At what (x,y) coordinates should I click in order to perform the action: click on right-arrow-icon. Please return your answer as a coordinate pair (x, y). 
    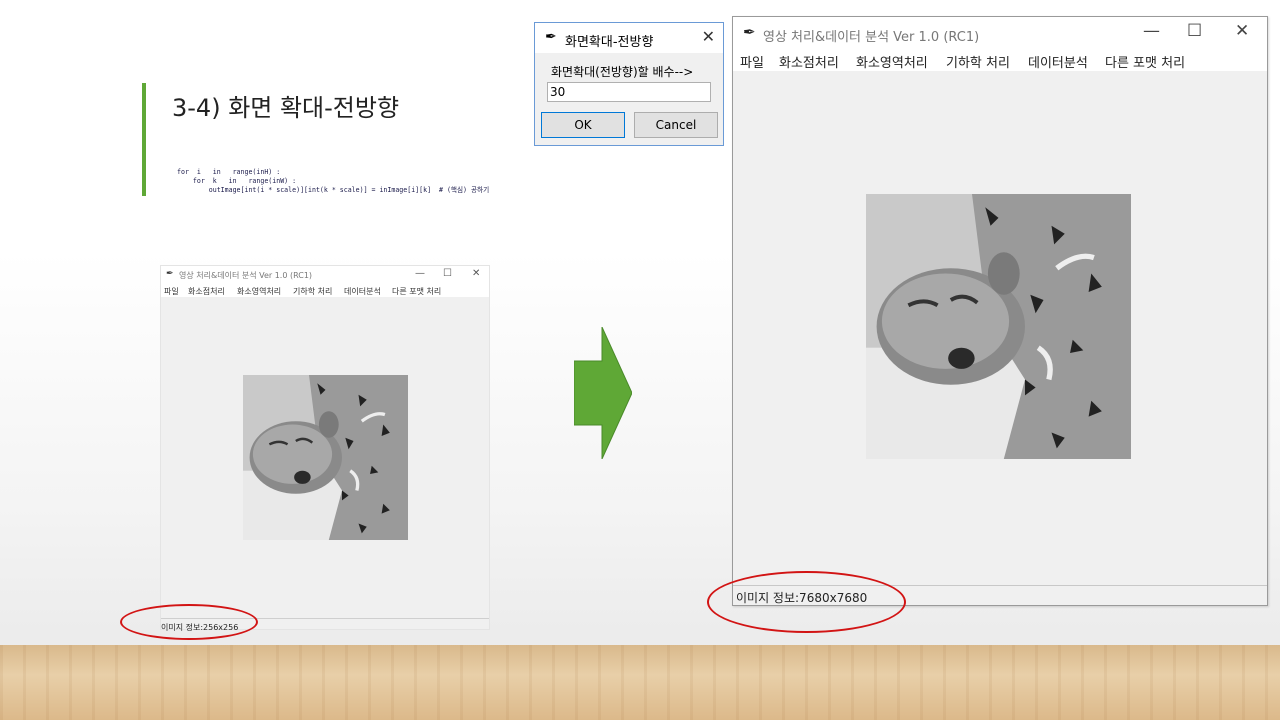
    Looking at the image, I should click on (603, 393).